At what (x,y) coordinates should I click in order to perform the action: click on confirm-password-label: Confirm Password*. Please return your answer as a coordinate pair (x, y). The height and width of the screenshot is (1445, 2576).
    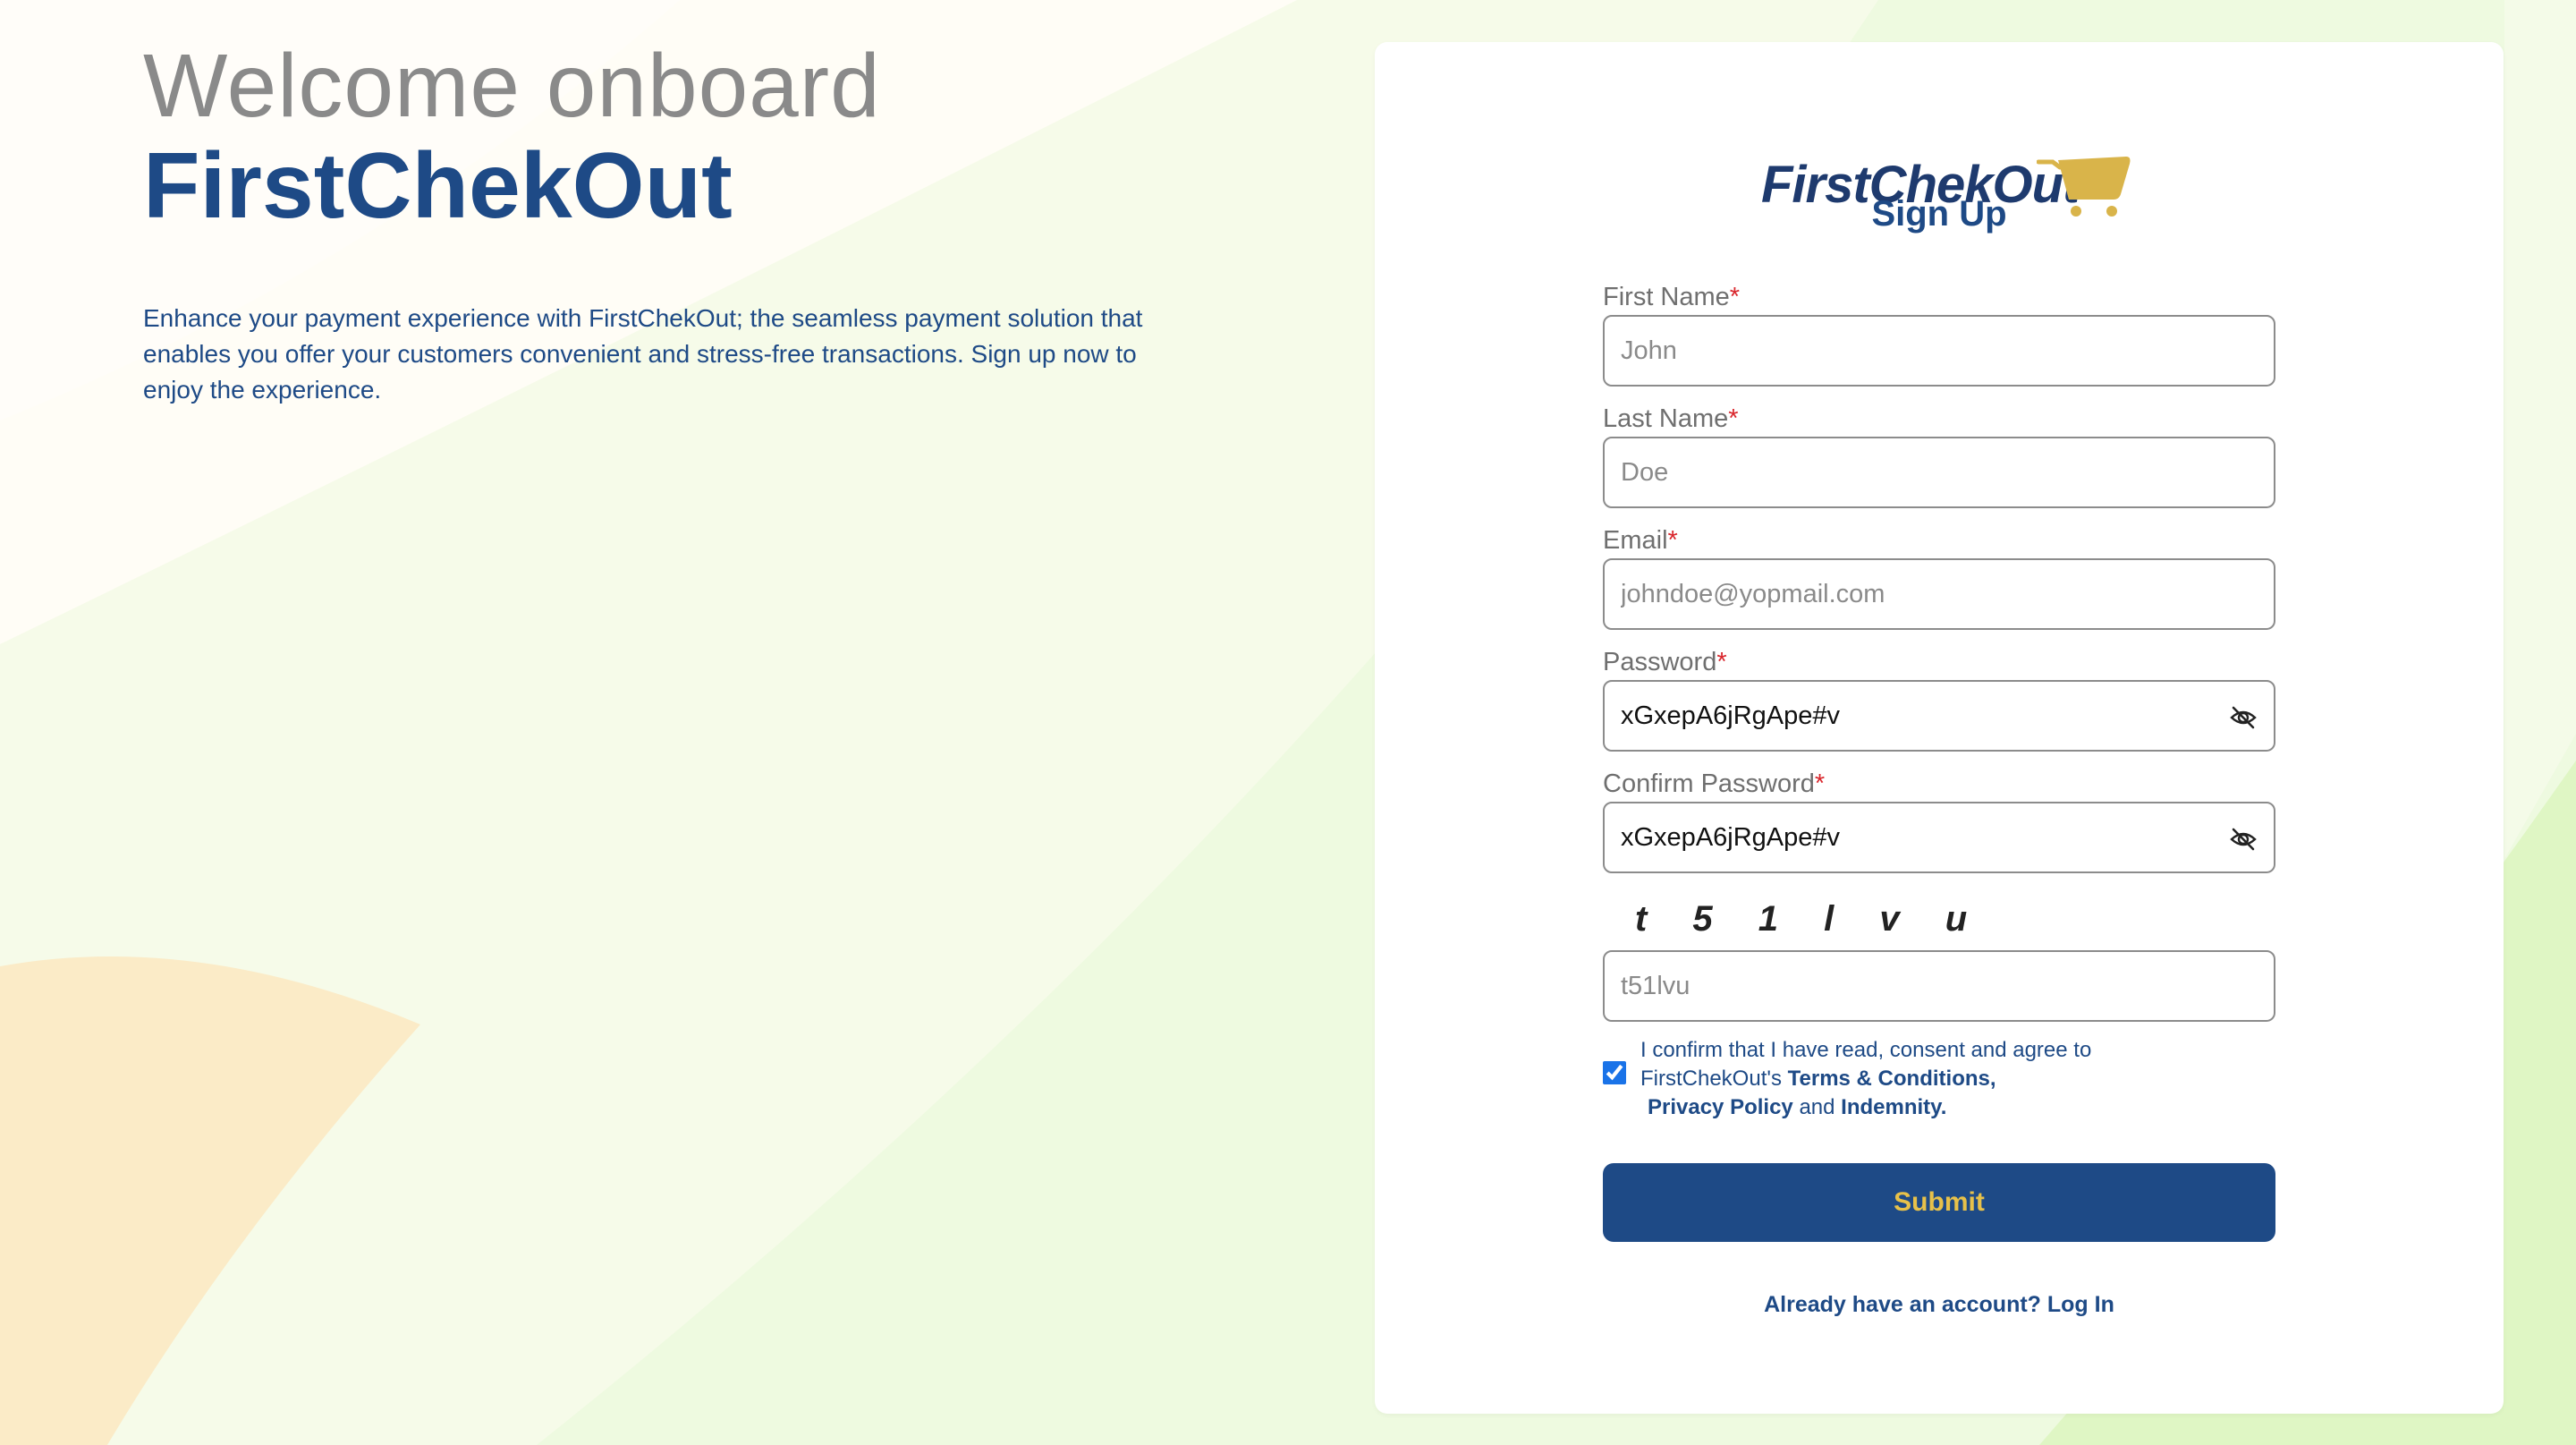
    Looking at the image, I should click on (1939, 784).